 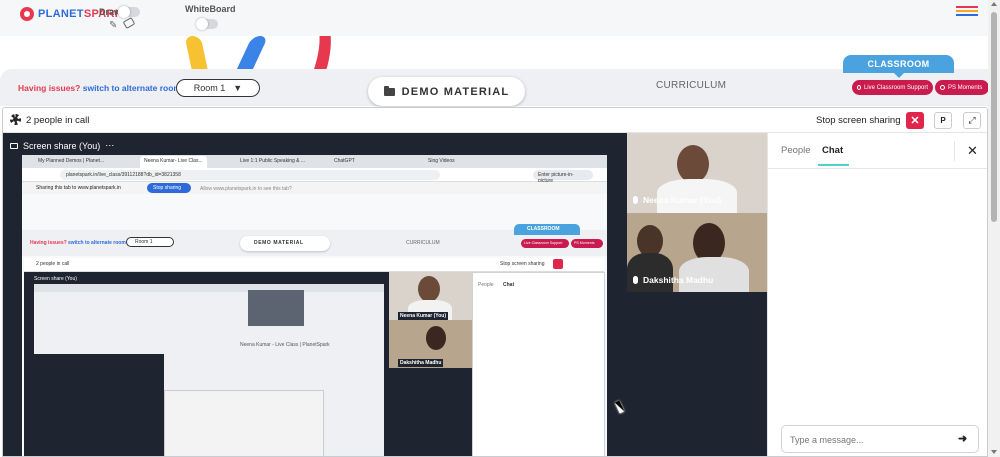 I want to click on expand-icon: ⤢, so click(x=972, y=120).